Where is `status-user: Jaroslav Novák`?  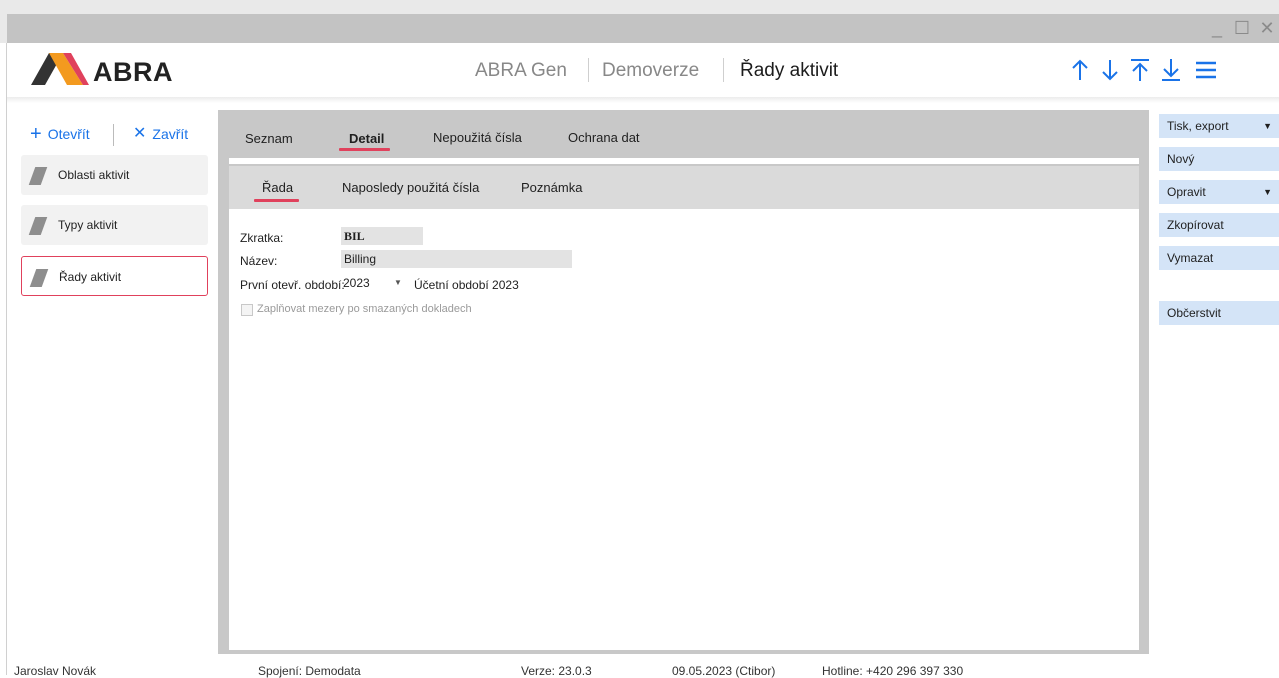
status-user: Jaroslav Novák is located at coordinates (55, 671).